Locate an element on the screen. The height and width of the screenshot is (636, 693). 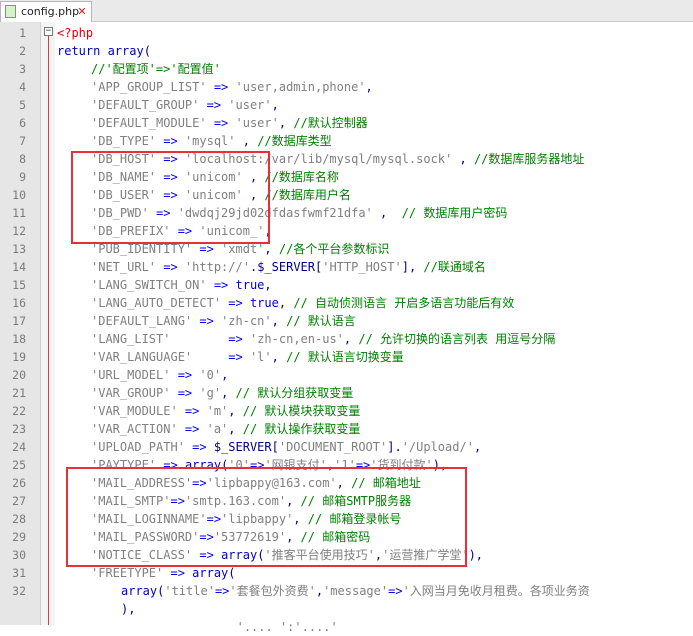
code-token: 'a' is located at coordinates (217, 429).